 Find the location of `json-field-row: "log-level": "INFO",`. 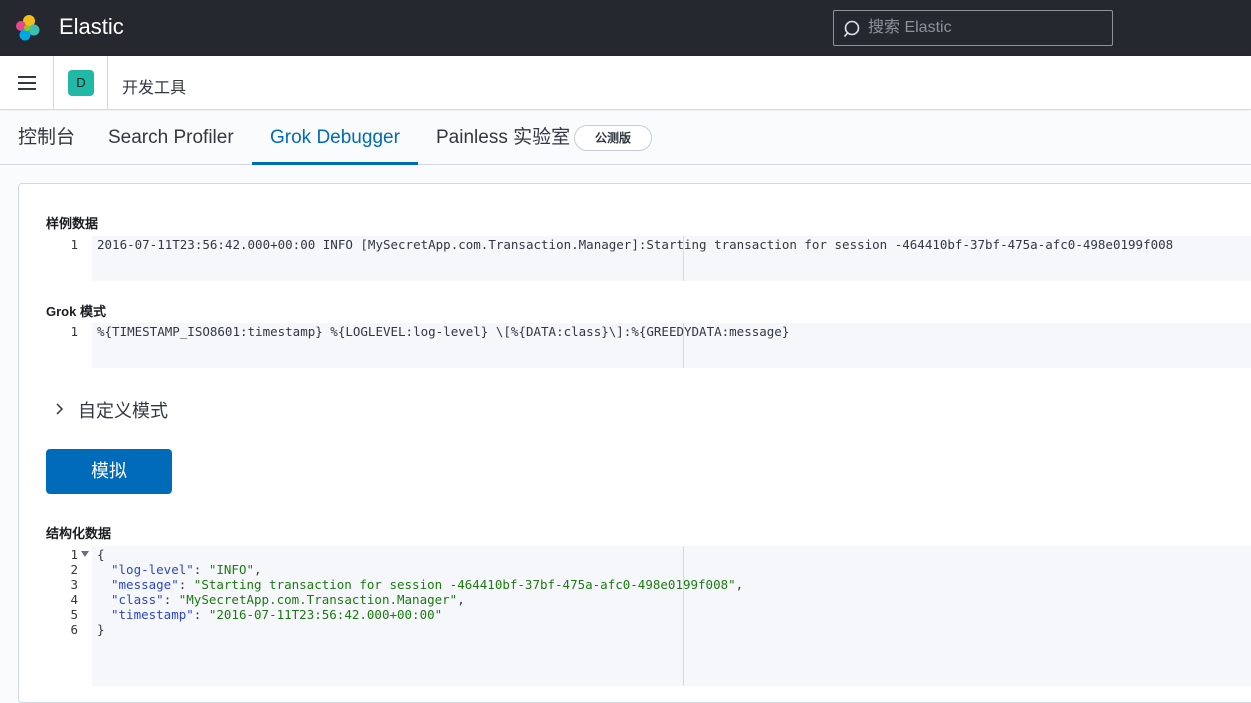

json-field-row: "log-level": "INFO", is located at coordinates (186, 569).